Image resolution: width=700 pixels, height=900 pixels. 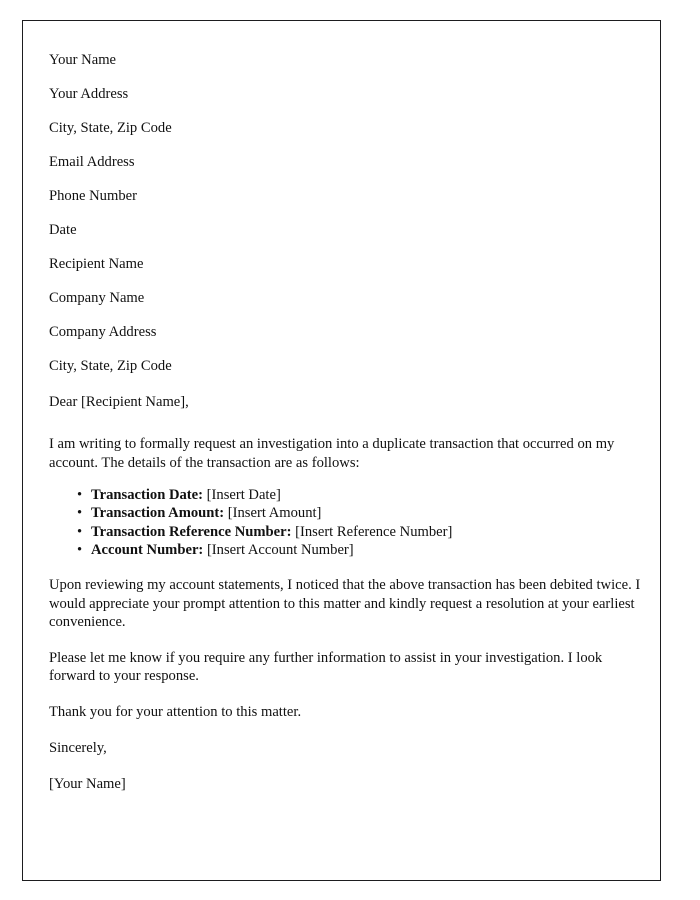 I want to click on signature-name: [Your Name], so click(x=87, y=784).